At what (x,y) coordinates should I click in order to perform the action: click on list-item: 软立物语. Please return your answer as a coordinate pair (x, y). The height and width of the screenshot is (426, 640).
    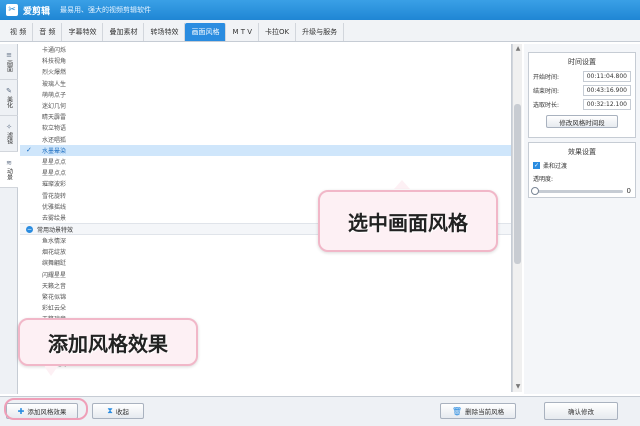
    Looking at the image, I should click on (265, 127).